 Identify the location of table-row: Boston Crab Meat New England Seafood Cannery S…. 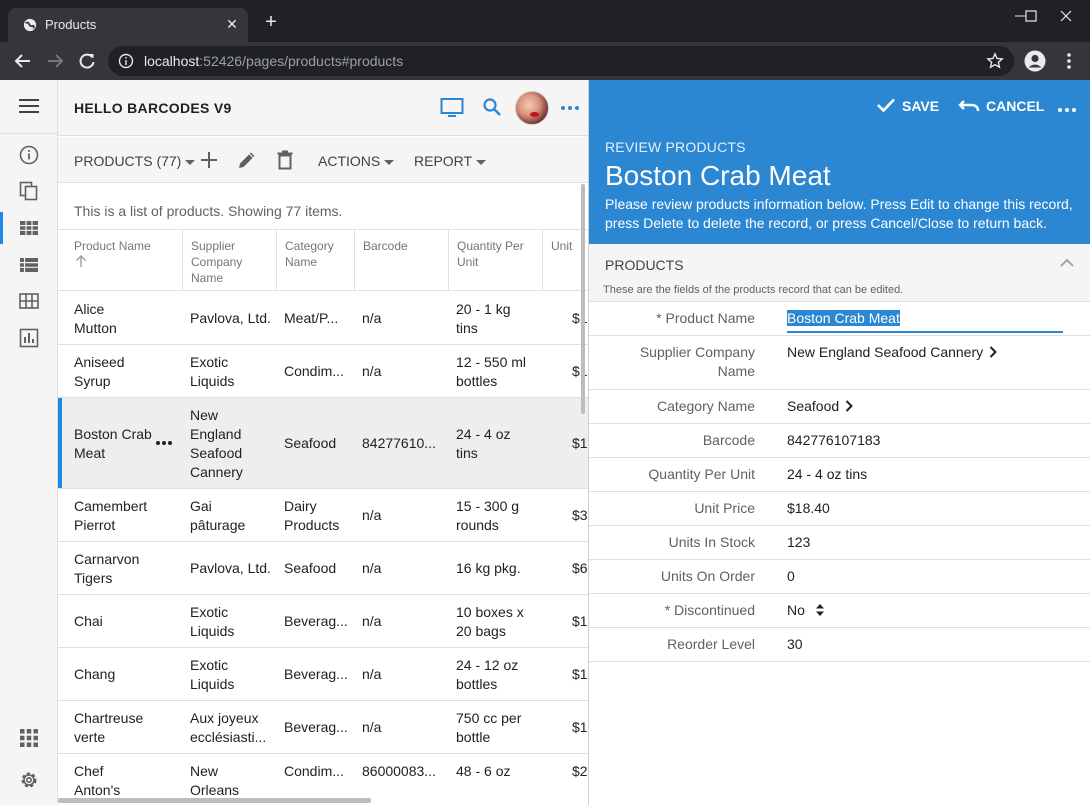
(323, 443).